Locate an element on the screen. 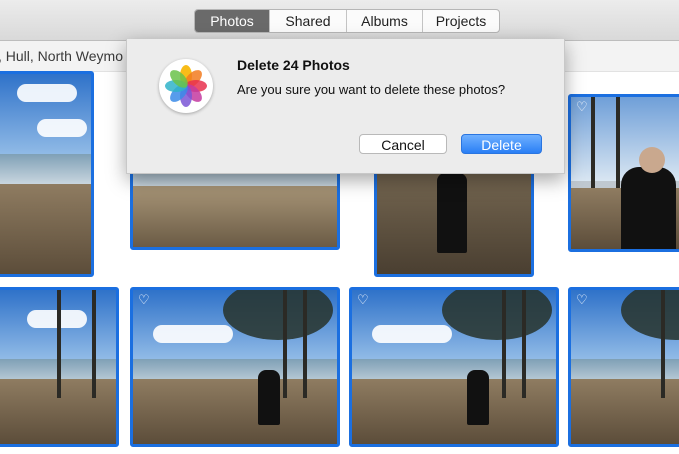  delete-button: Delete is located at coordinates (501, 144).